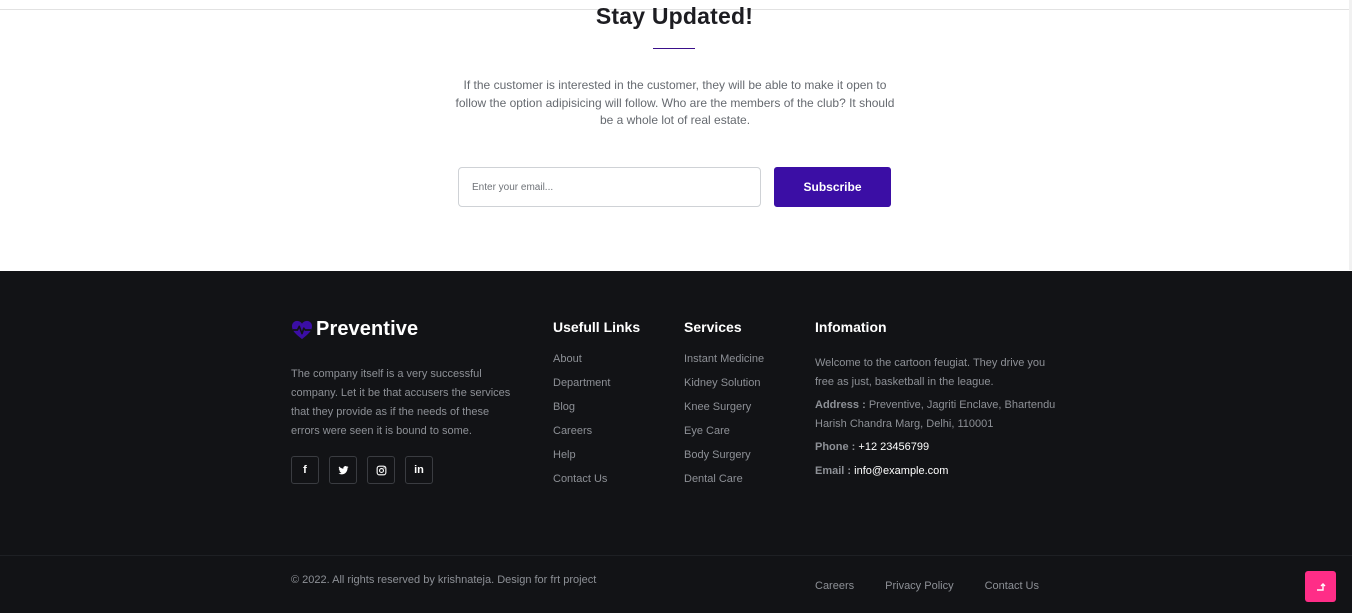 This screenshot has height=613, width=1352. Describe the element at coordinates (835, 447) in the screenshot. I see `phone-label: Phone :` at that location.